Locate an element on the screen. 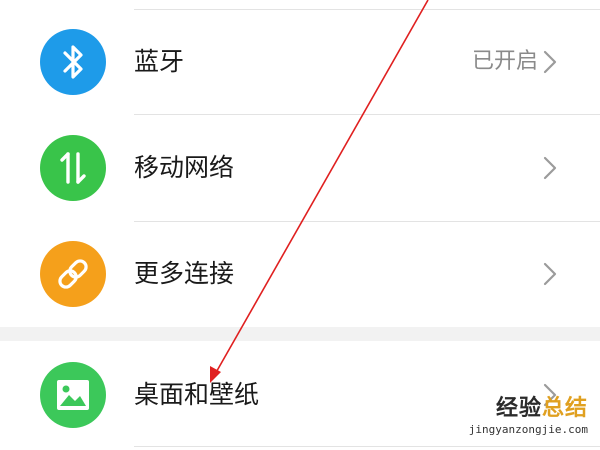  watermark-url: jingyanzongjie.com is located at coordinates (528, 429).